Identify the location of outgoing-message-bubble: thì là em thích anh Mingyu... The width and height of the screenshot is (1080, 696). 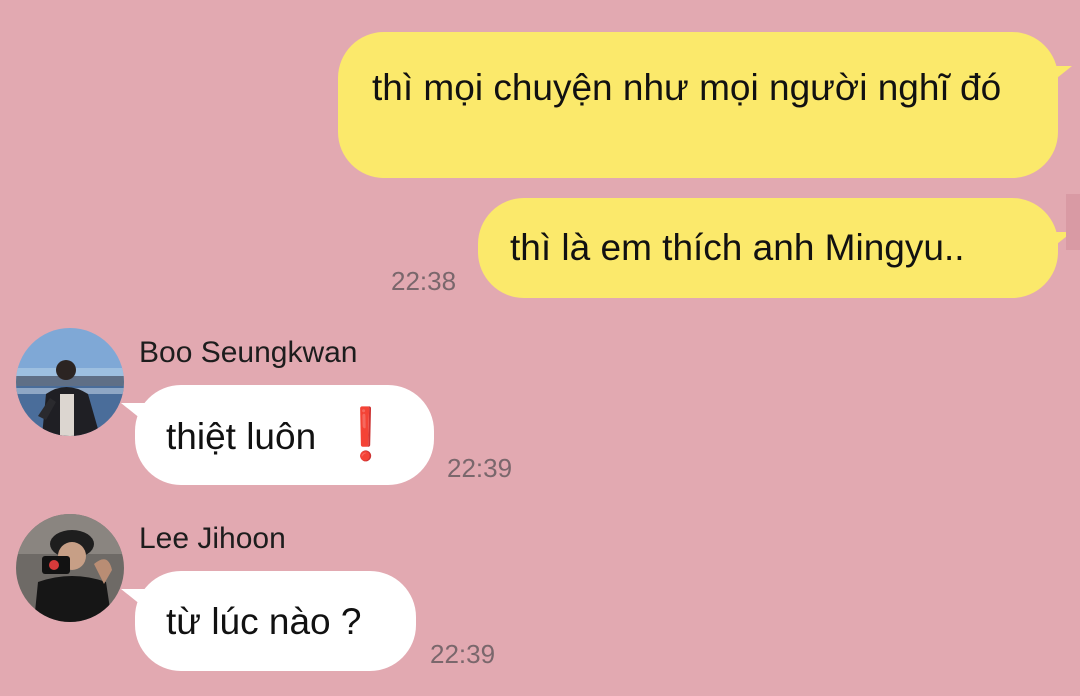
(775, 248).